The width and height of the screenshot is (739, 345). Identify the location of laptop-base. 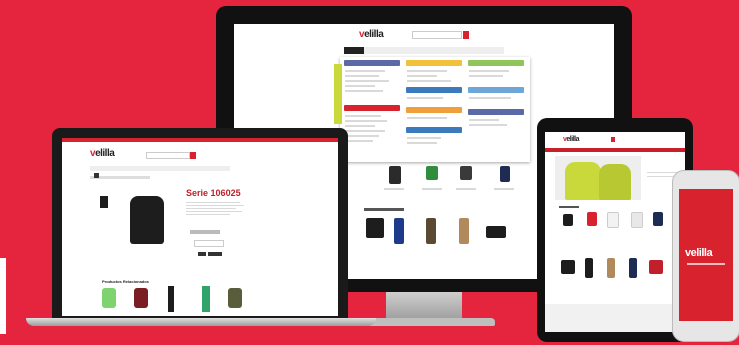
(201, 322).